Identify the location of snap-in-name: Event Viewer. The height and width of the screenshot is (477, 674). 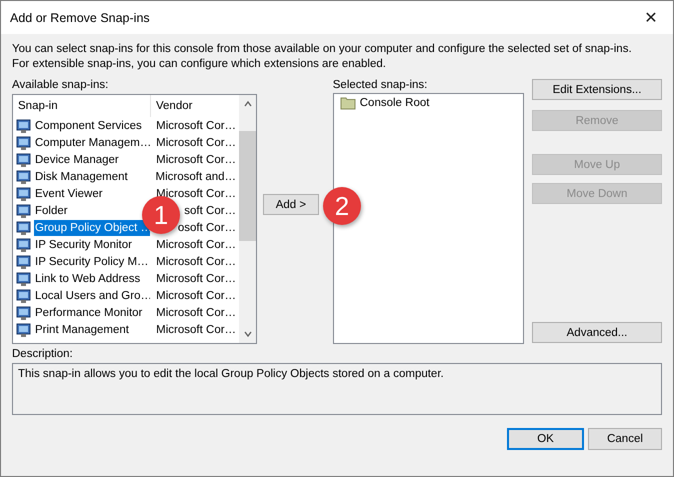
(69, 194).